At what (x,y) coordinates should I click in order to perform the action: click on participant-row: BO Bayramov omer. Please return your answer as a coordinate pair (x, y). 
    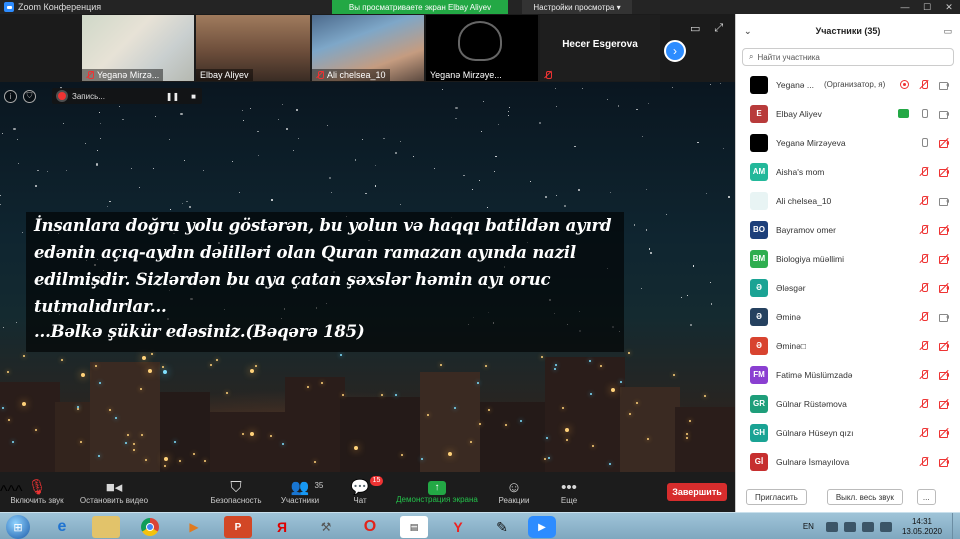
    Looking at the image, I should click on (848, 229).